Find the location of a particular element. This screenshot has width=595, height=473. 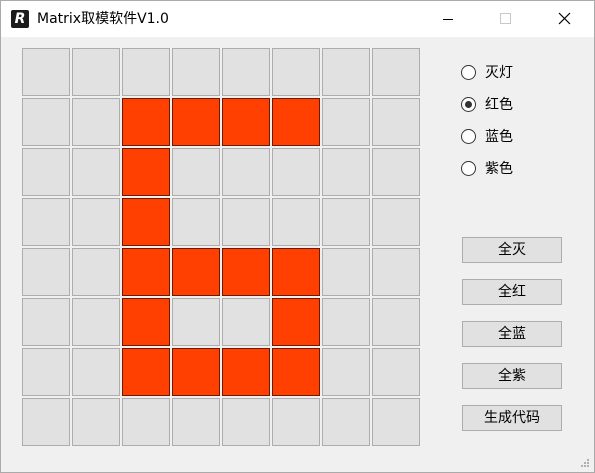

radio-label: 紫色 is located at coordinates (499, 169).